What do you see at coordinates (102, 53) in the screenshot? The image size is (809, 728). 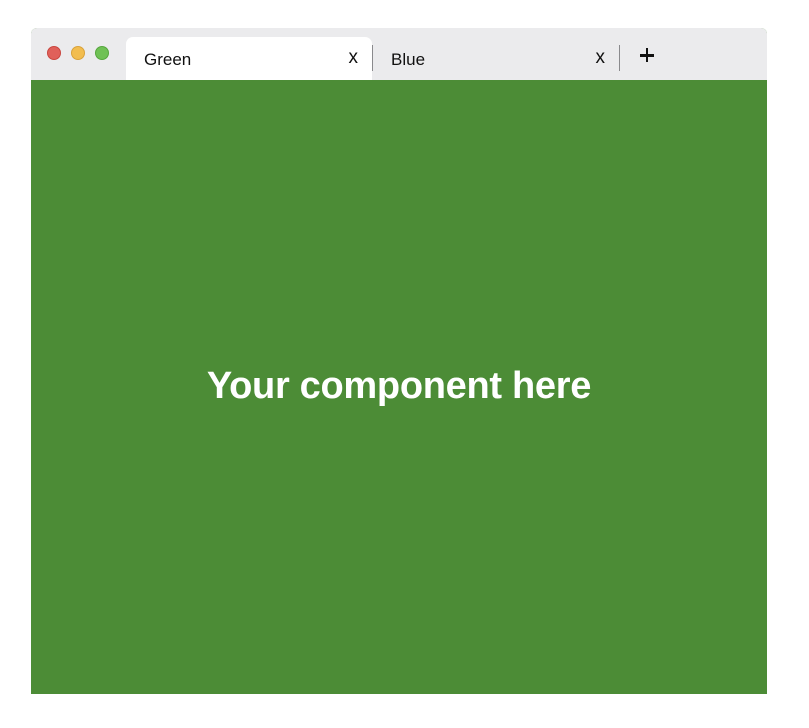 I see `zoom-window-button` at bounding box center [102, 53].